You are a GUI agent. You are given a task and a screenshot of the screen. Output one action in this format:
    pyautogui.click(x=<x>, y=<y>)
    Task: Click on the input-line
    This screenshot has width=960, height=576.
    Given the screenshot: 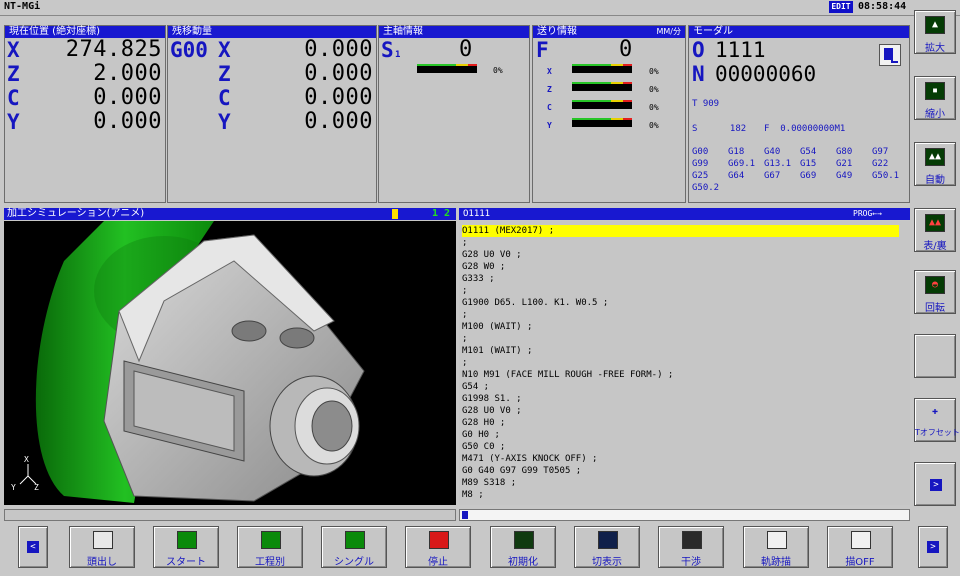 What is the action you would take?
    pyautogui.click(x=684, y=515)
    